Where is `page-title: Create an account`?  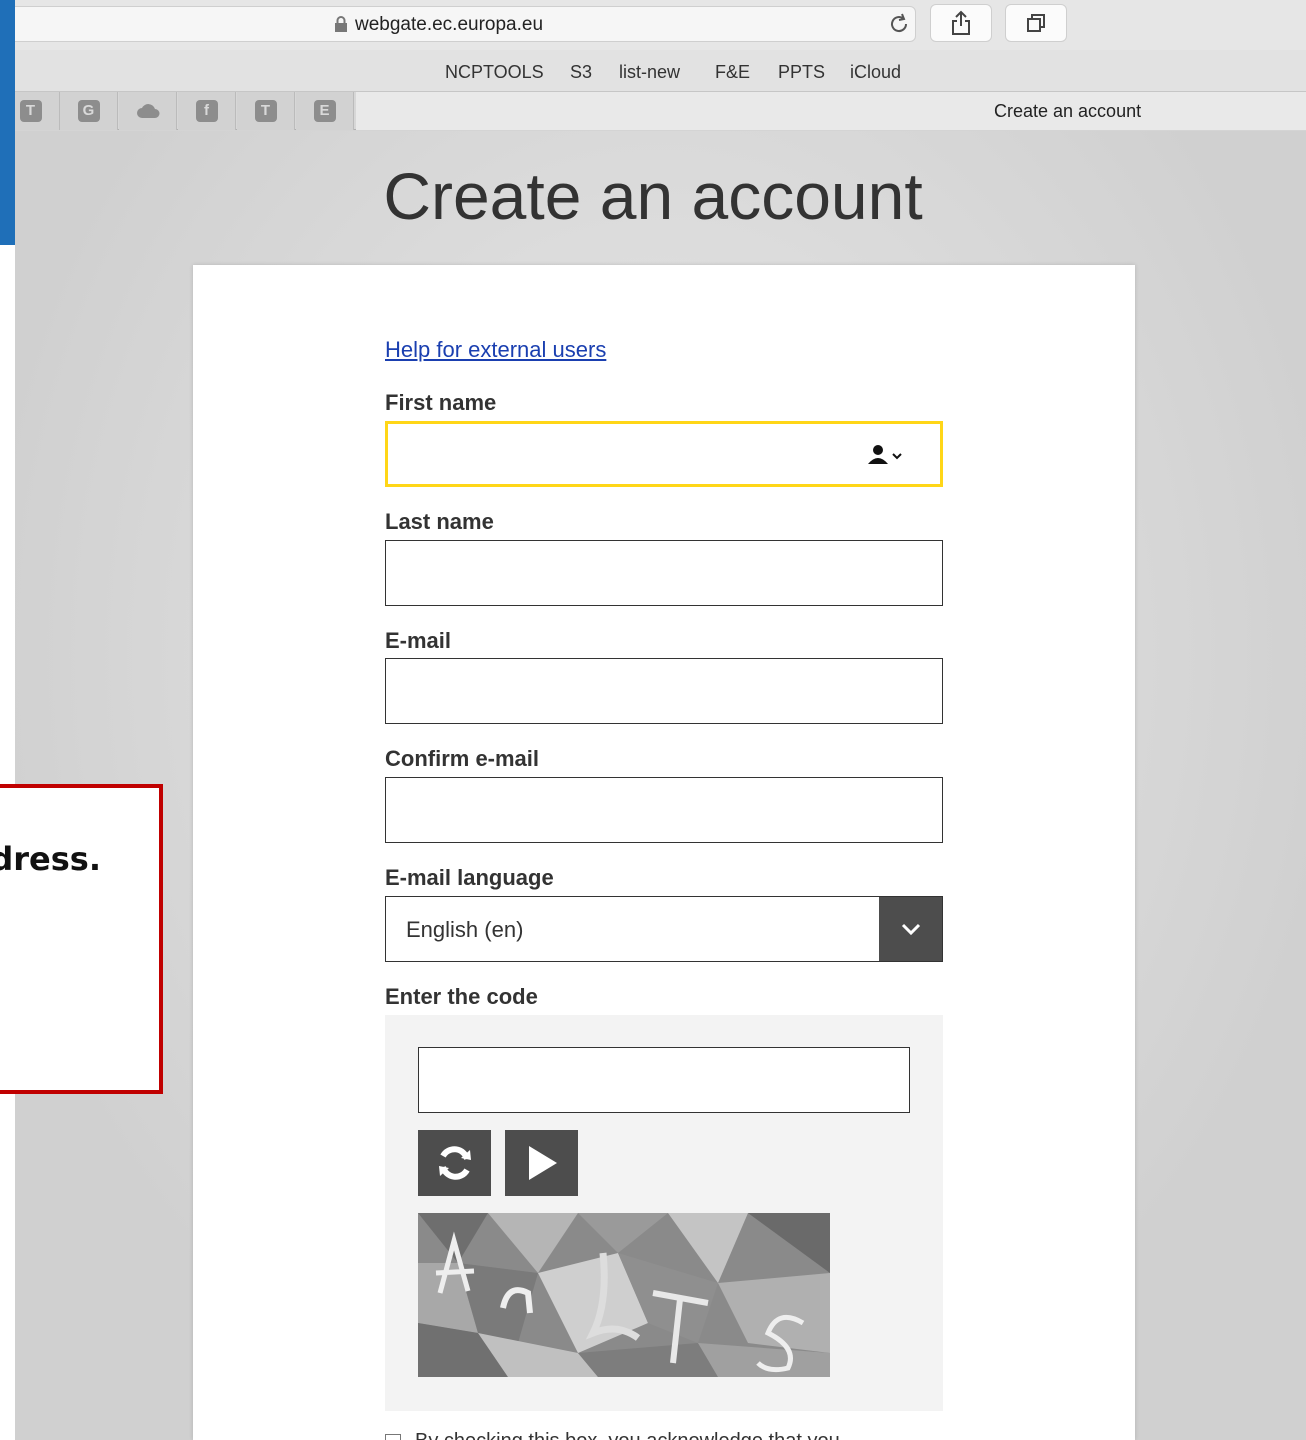
page-title: Create an account is located at coordinates (653, 196).